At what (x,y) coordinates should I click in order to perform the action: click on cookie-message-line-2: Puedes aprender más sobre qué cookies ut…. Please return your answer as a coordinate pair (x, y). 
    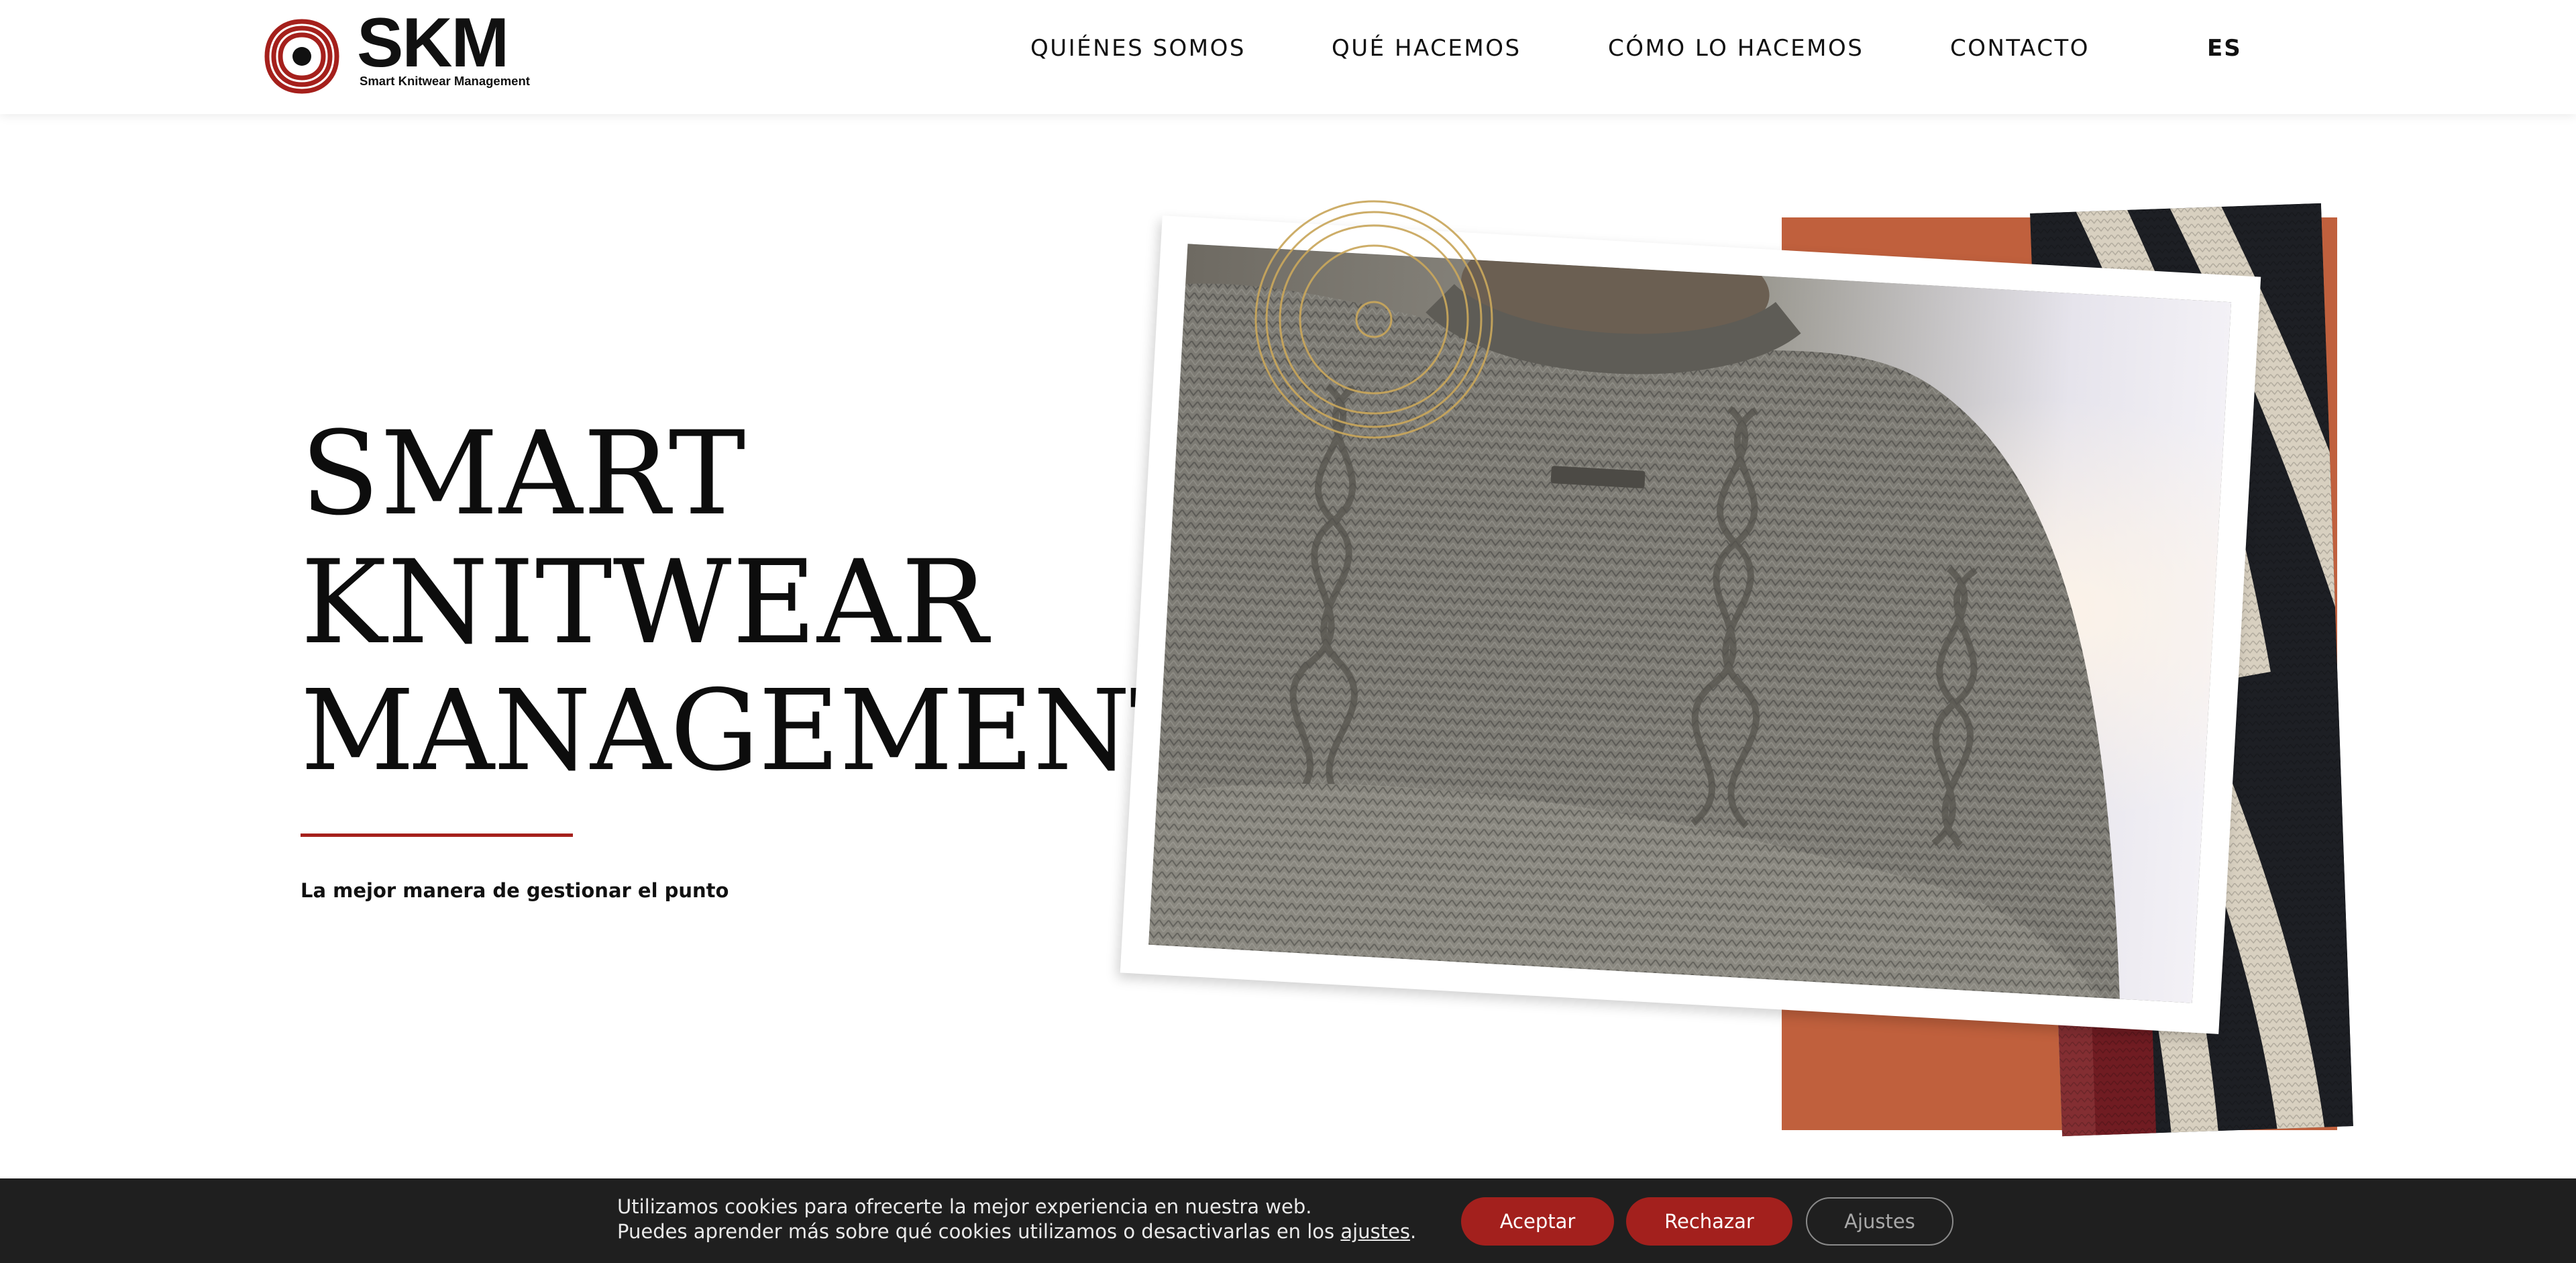
    Looking at the image, I should click on (1016, 1231).